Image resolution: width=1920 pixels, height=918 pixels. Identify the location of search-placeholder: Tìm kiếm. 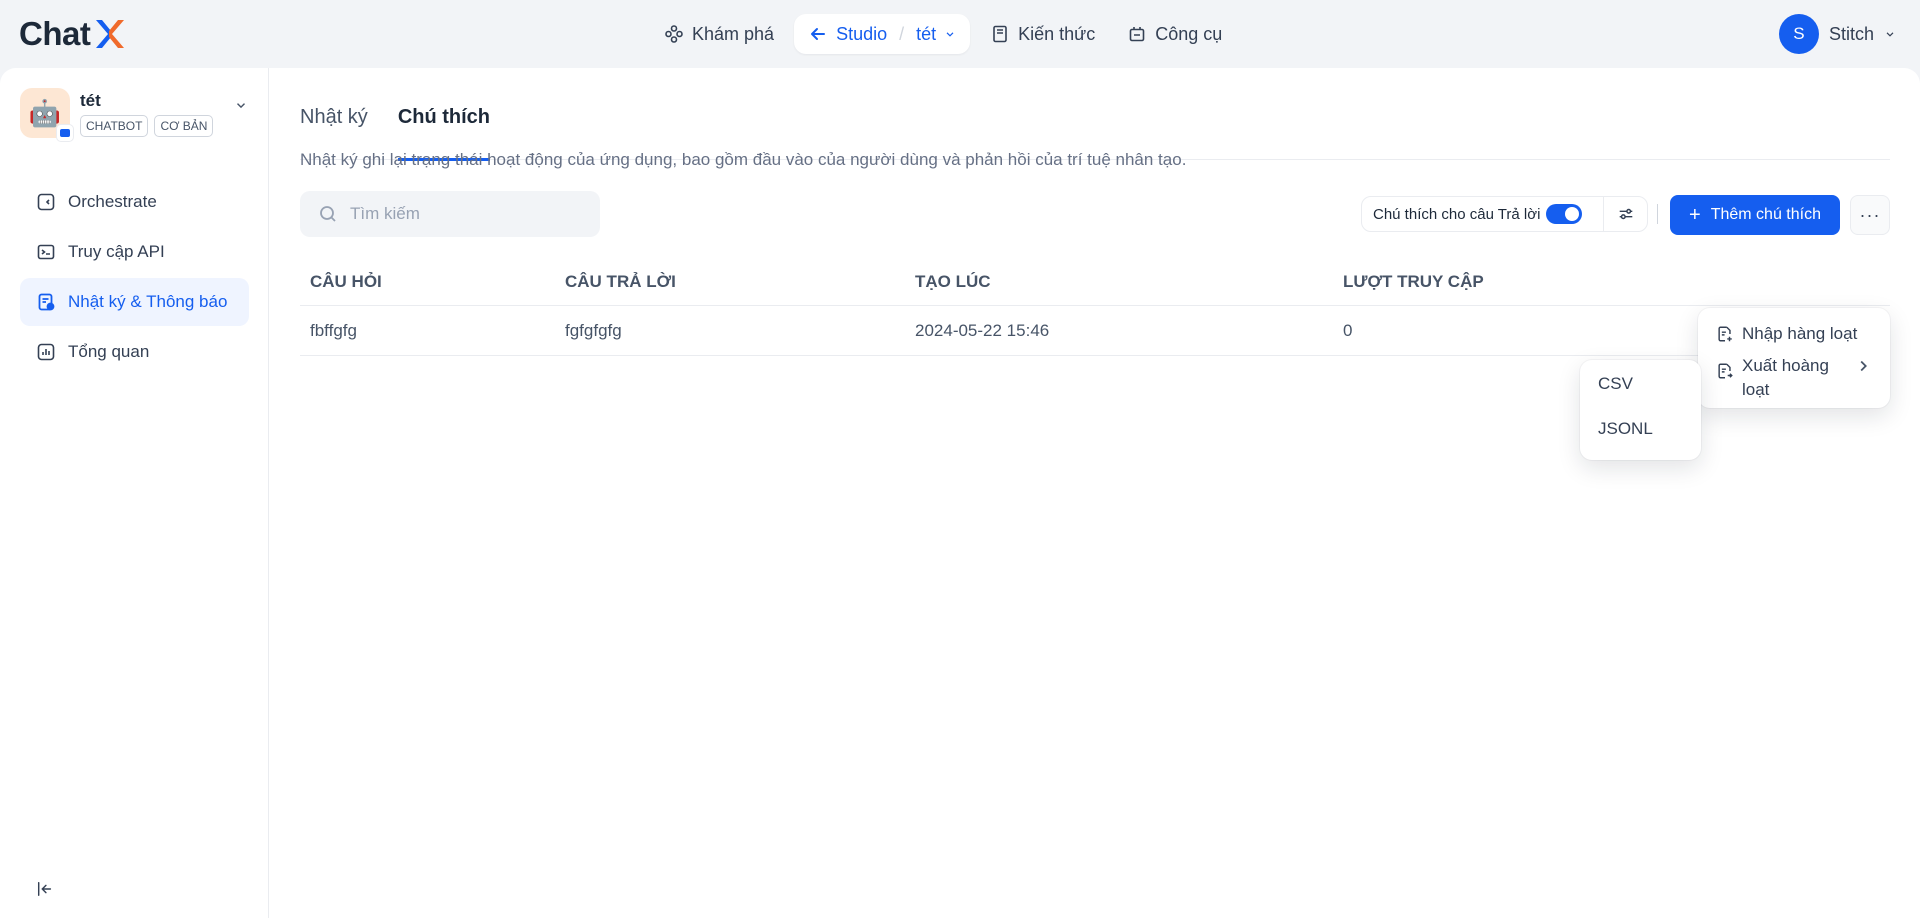
(385, 213).